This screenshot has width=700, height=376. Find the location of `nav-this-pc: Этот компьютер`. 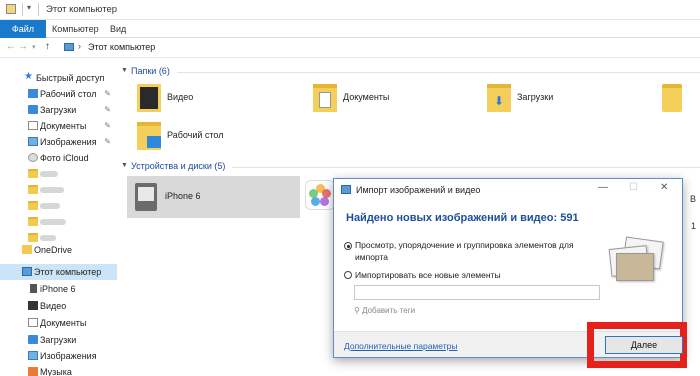

nav-this-pc: Этот компьютер is located at coordinates (58, 272).